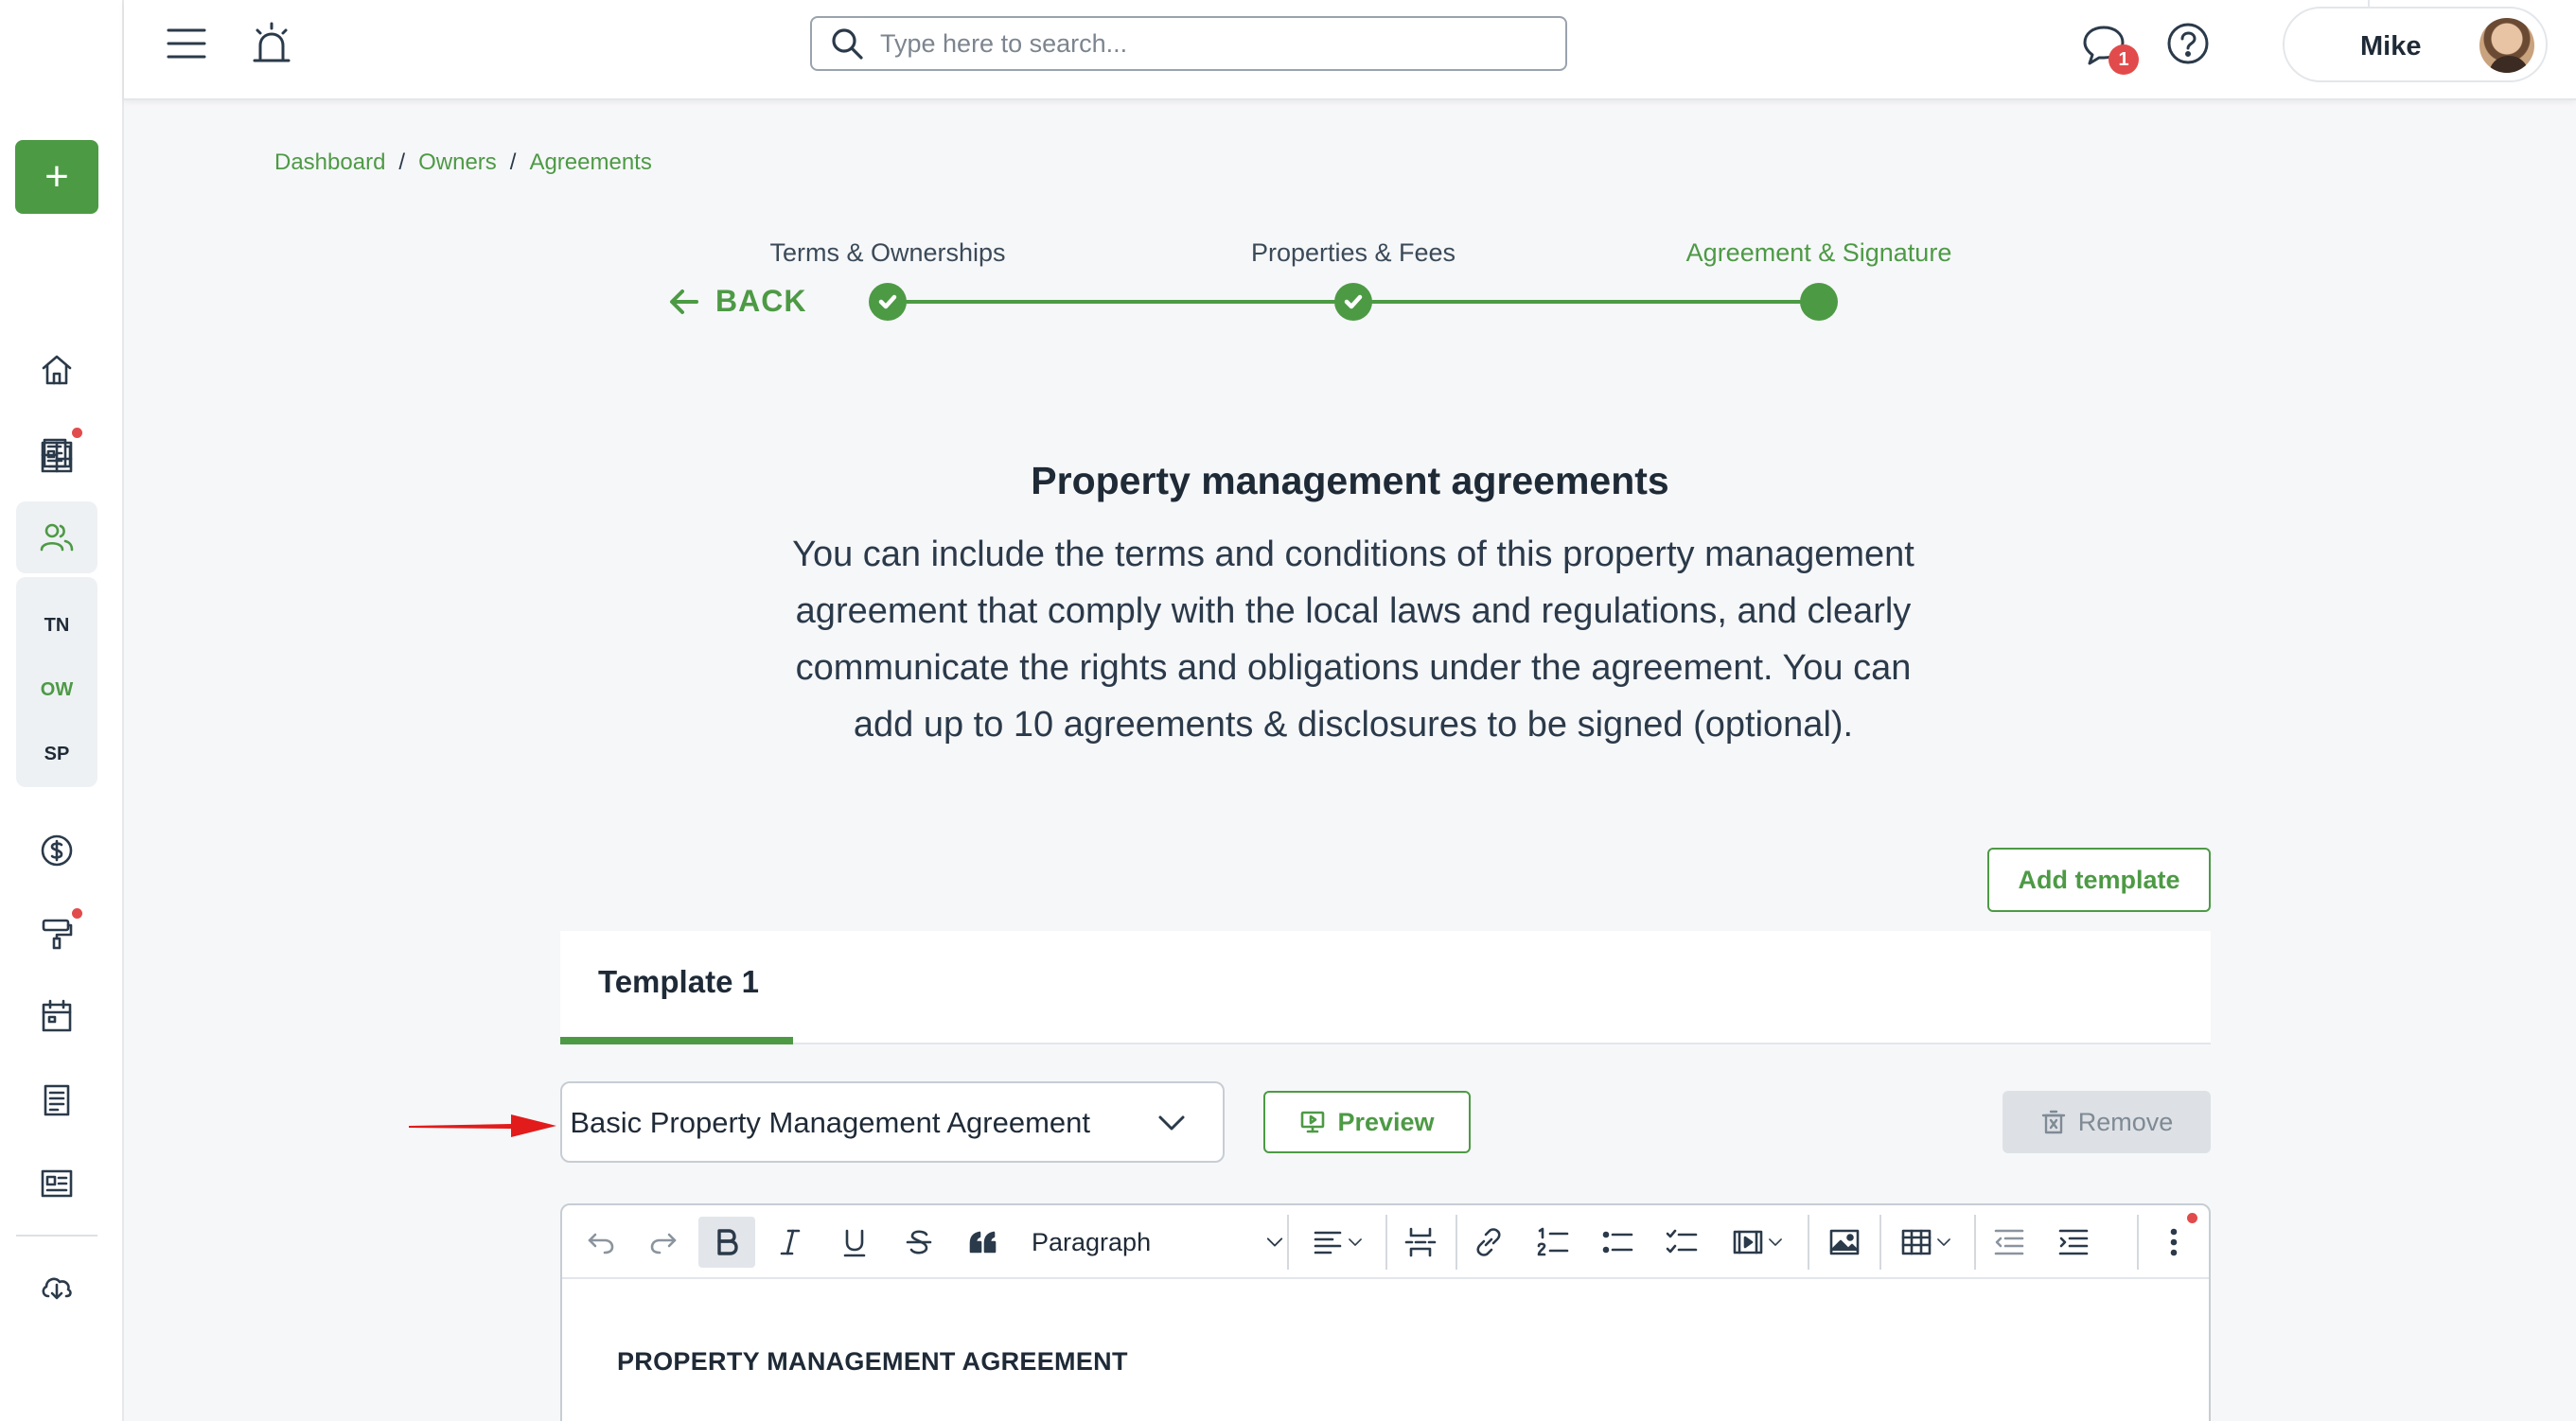 This screenshot has height=1421, width=2576. I want to click on redo-icon, so click(663, 1243).